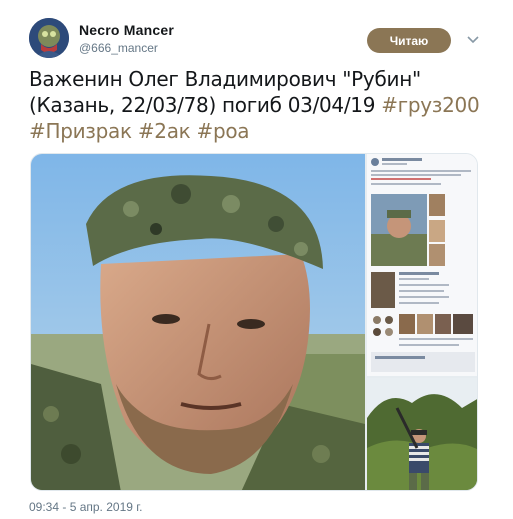 The image size is (513, 519). I want to click on tweet-timestamp: 09:34 - 5 апр. 2019 г., so click(86, 507).